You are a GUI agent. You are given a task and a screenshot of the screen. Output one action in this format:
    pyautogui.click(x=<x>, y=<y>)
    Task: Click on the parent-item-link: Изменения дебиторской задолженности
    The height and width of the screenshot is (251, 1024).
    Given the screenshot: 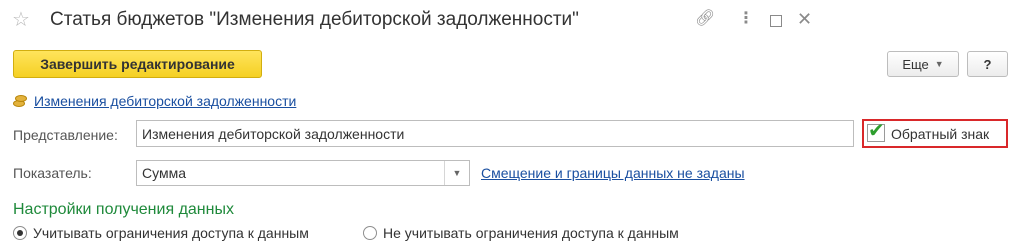 What is the action you would take?
    pyautogui.click(x=165, y=101)
    